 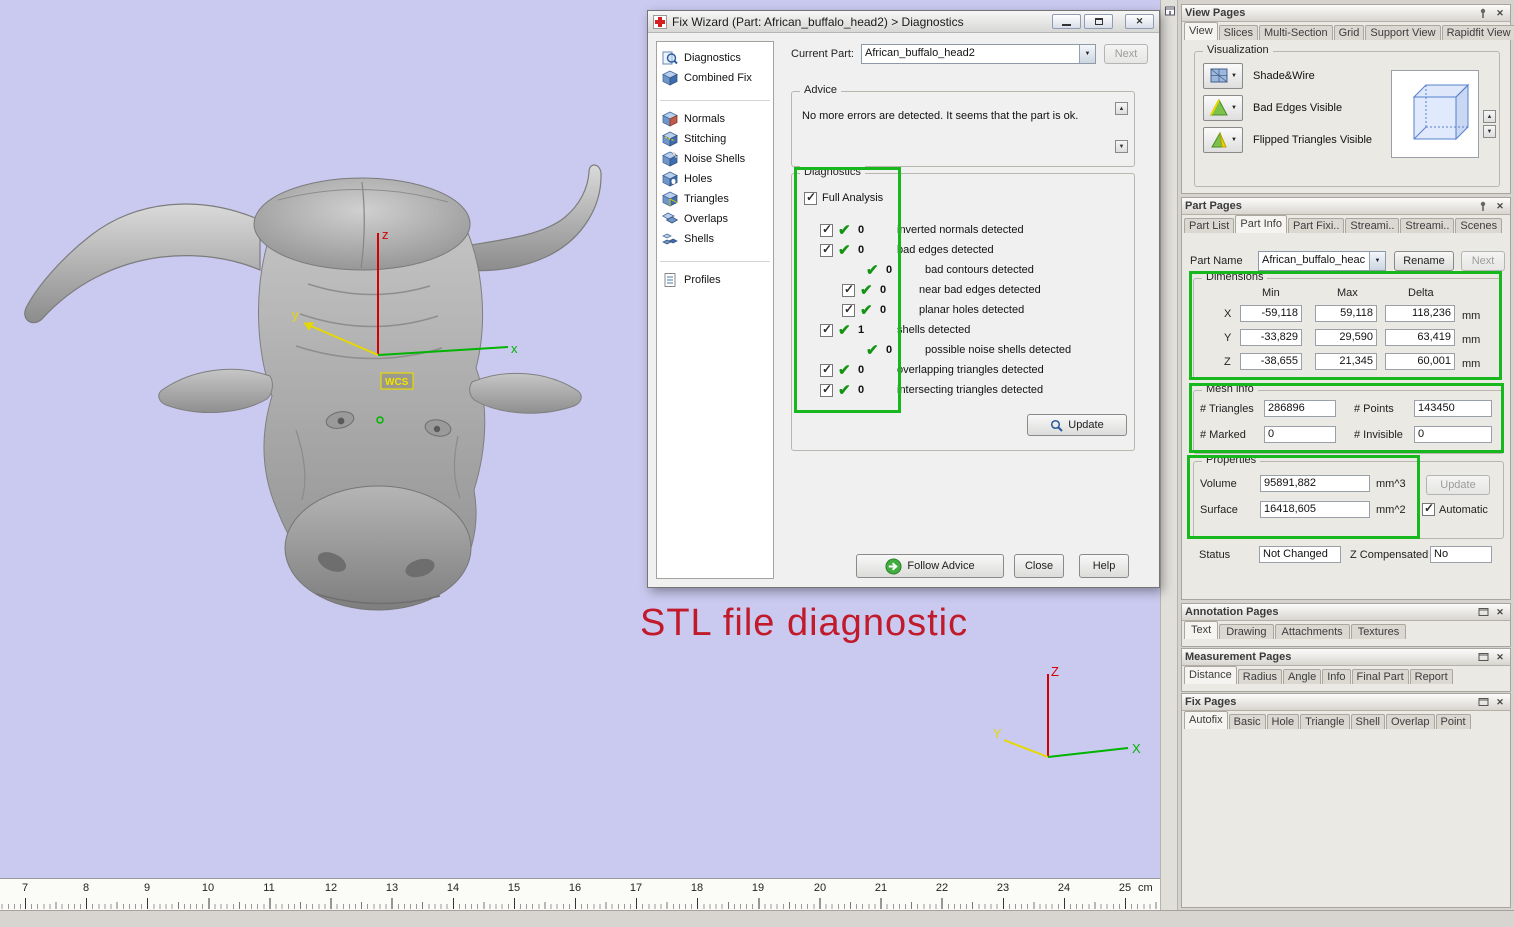 I want to click on measurement-pages-header: Measurement Pages ✕, so click(x=1346, y=657).